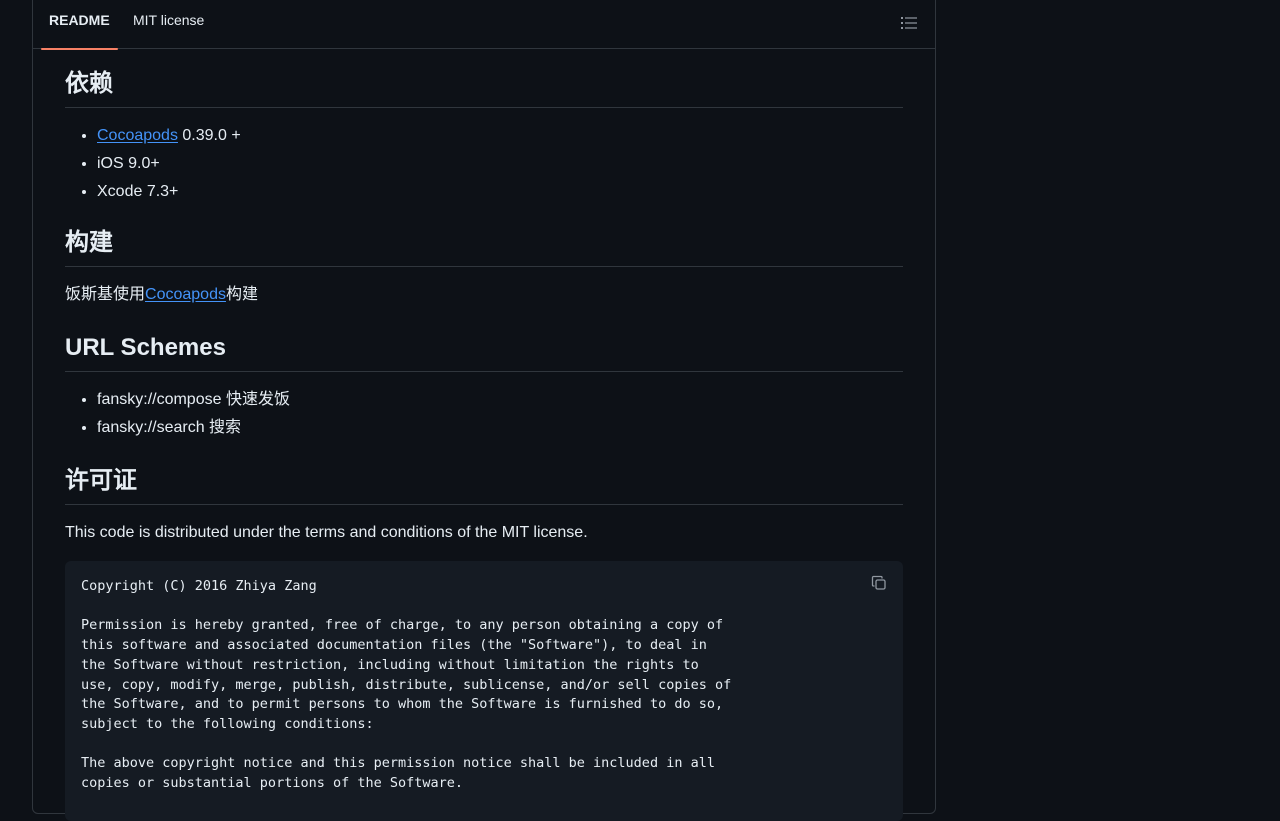 Image resolution: width=1280 pixels, height=821 pixels. What do you see at coordinates (168, 25) in the screenshot?
I see `tab-mit-license: MIT license` at bounding box center [168, 25].